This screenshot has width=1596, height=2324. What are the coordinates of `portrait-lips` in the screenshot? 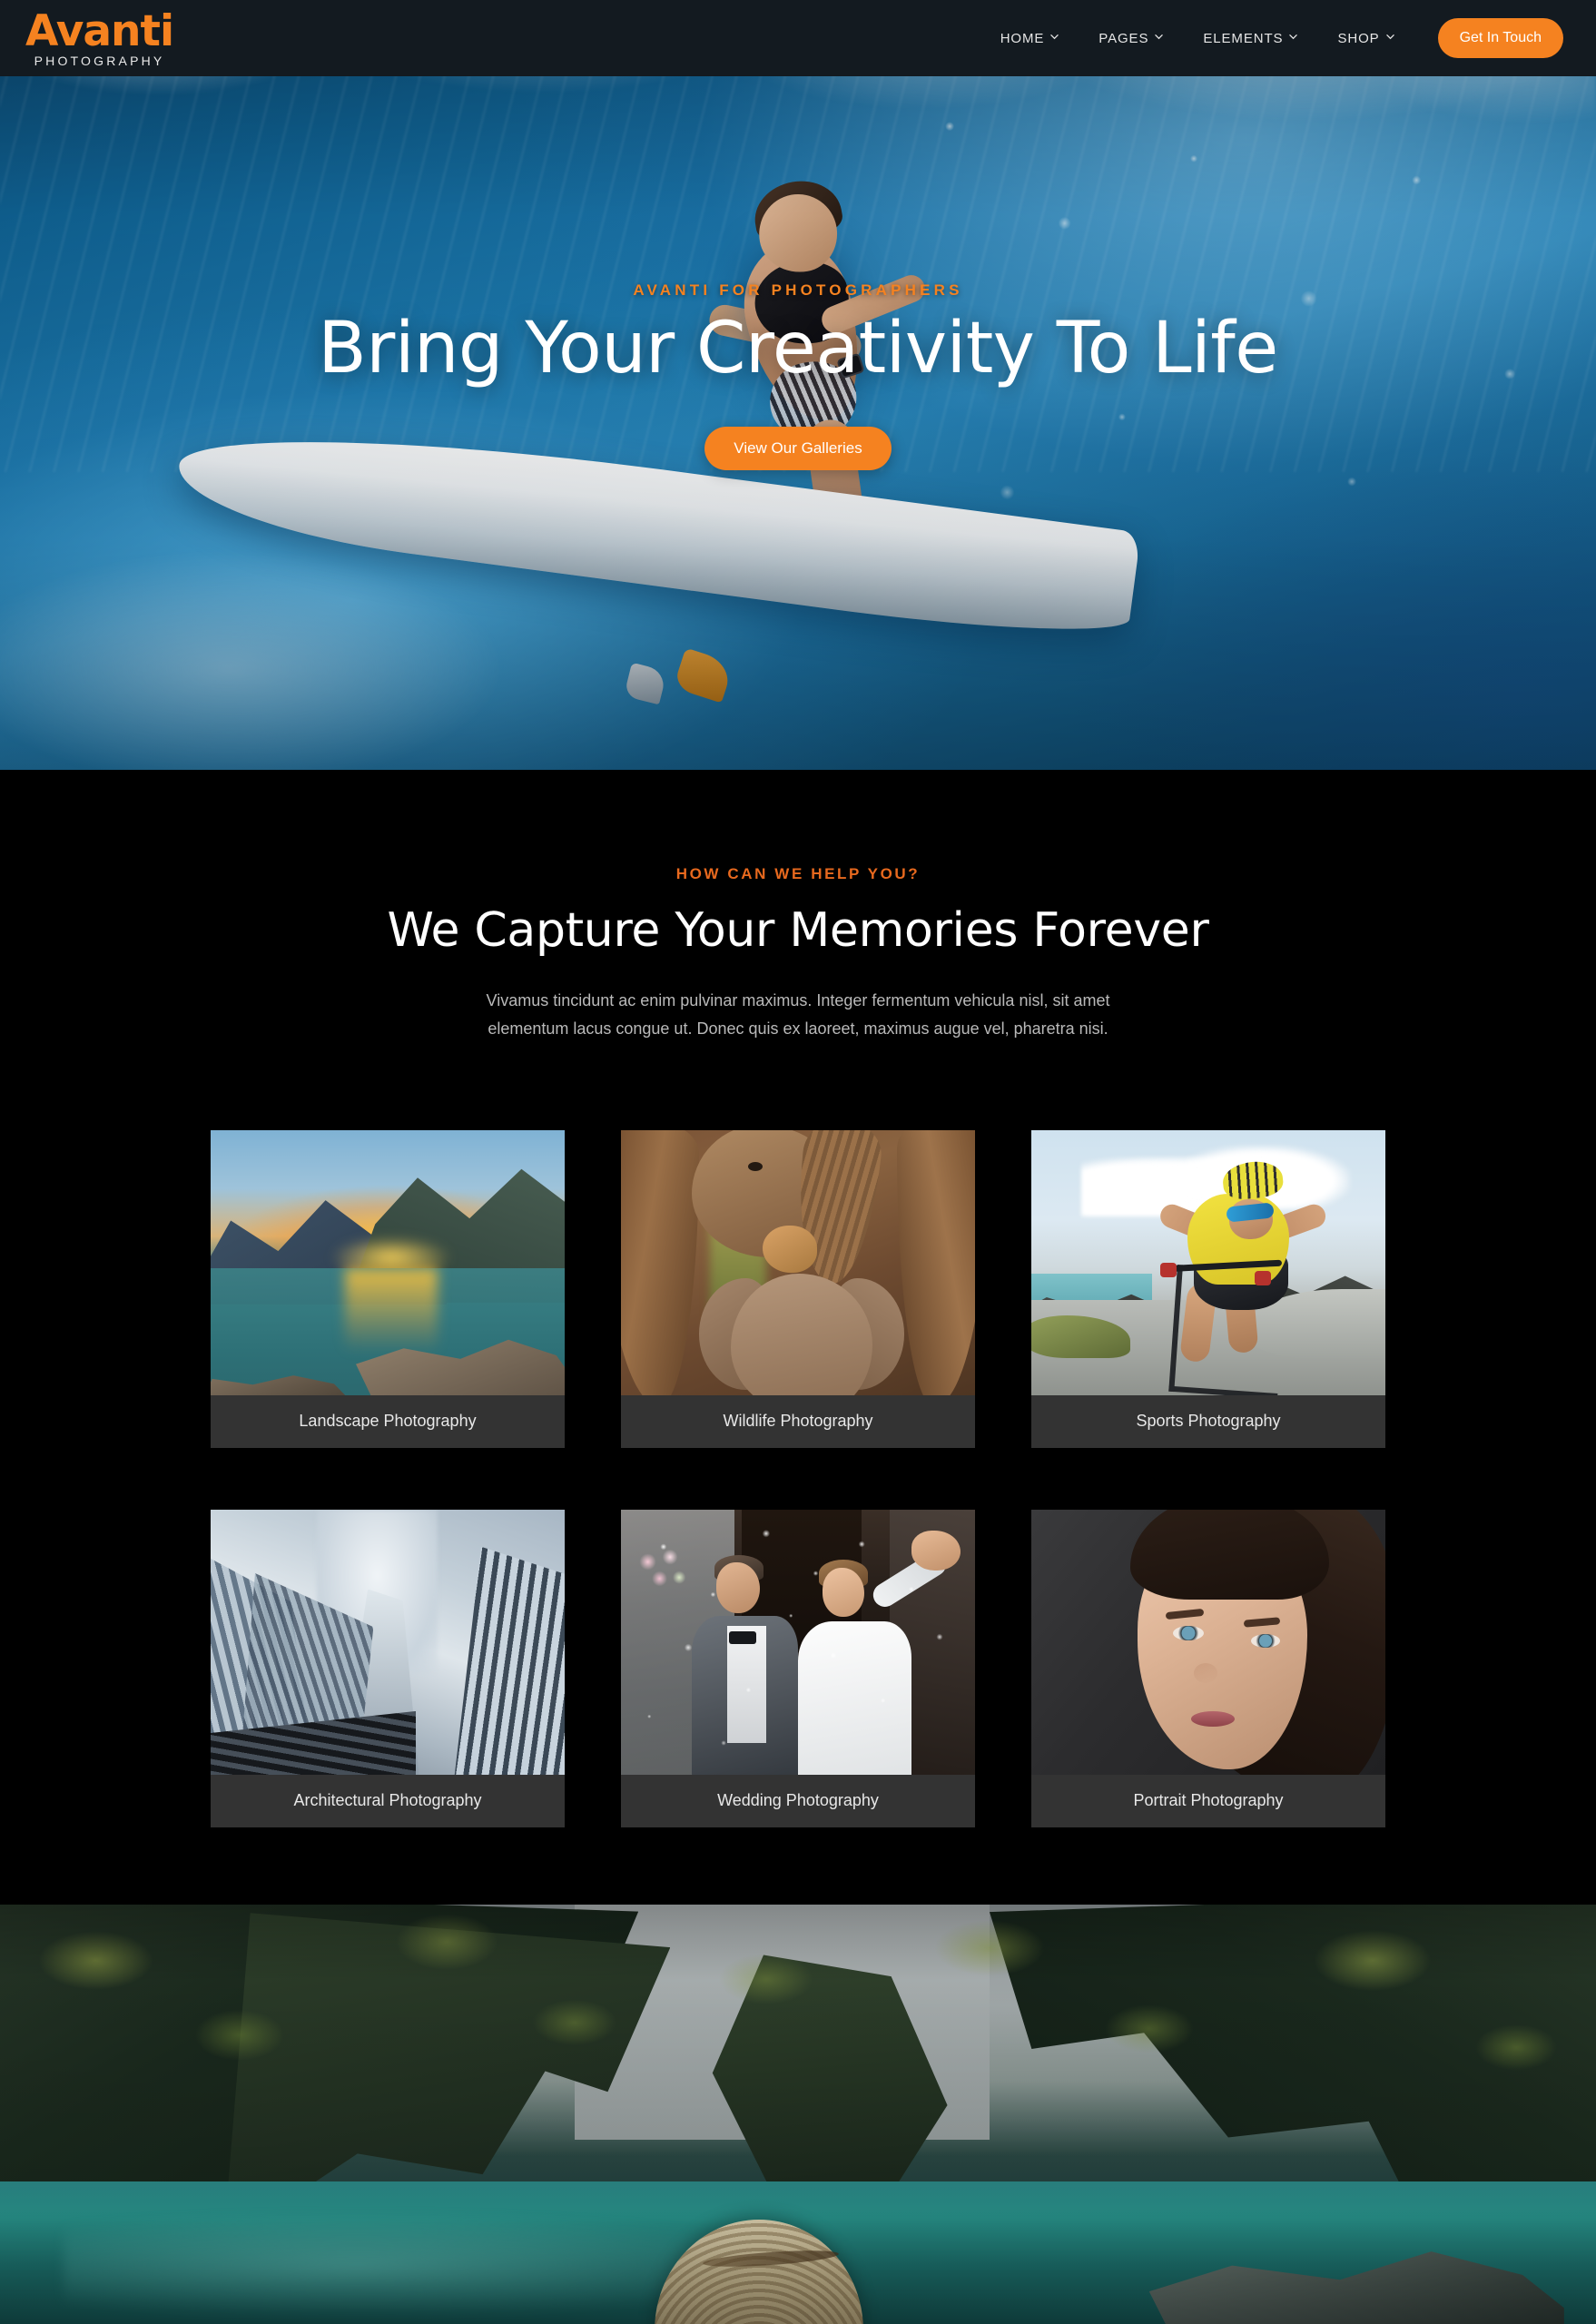 It's located at (1212, 1718).